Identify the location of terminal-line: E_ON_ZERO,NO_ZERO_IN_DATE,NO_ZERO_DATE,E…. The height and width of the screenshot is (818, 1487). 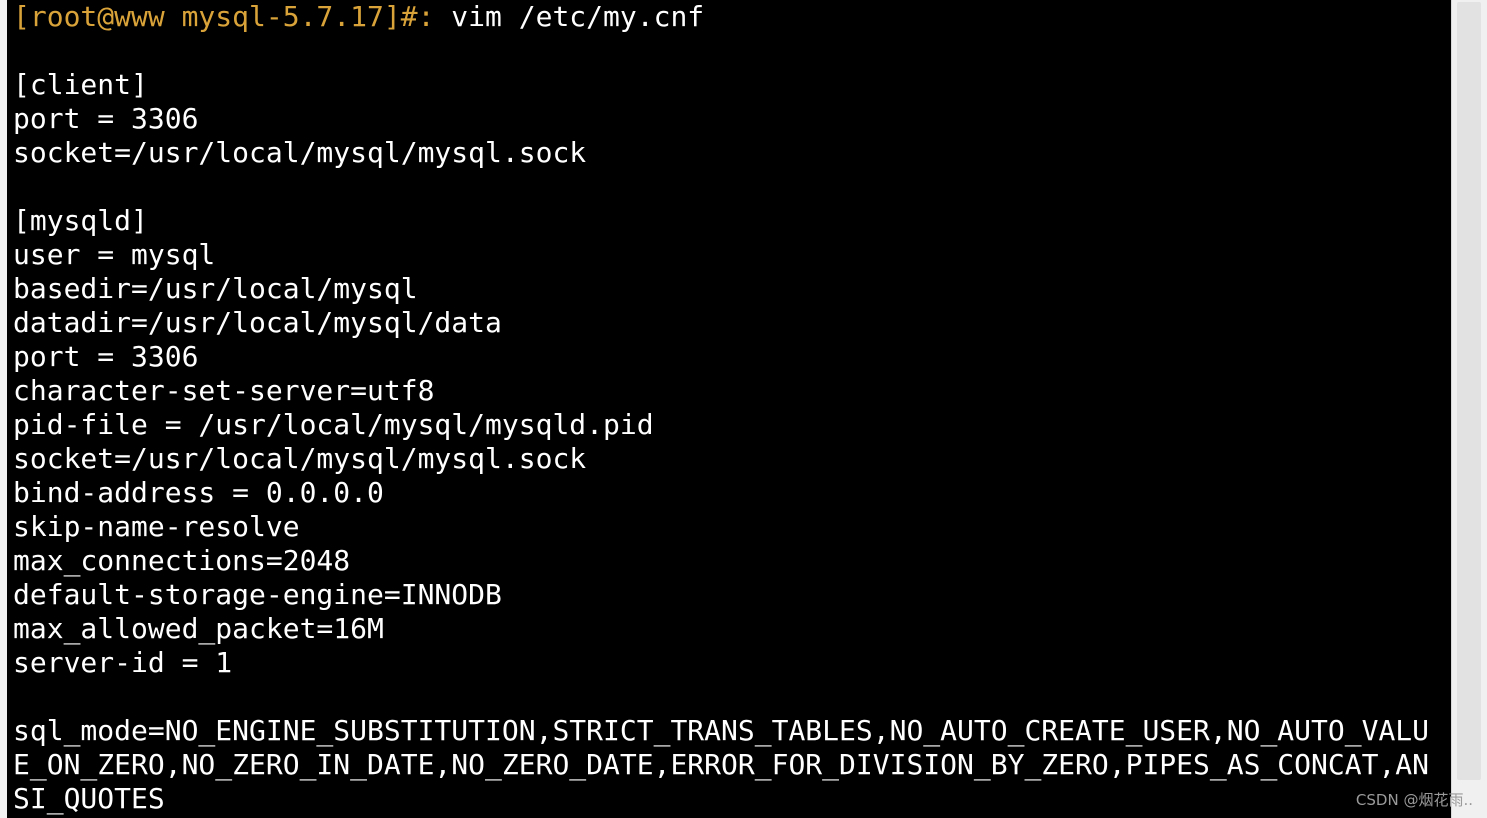
(721, 764).